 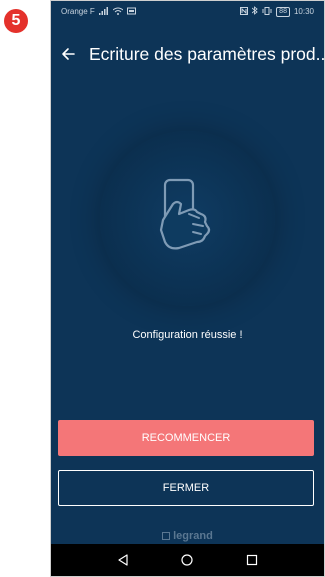 What do you see at coordinates (186, 438) in the screenshot?
I see `restart-button: RECOMMENCER` at bounding box center [186, 438].